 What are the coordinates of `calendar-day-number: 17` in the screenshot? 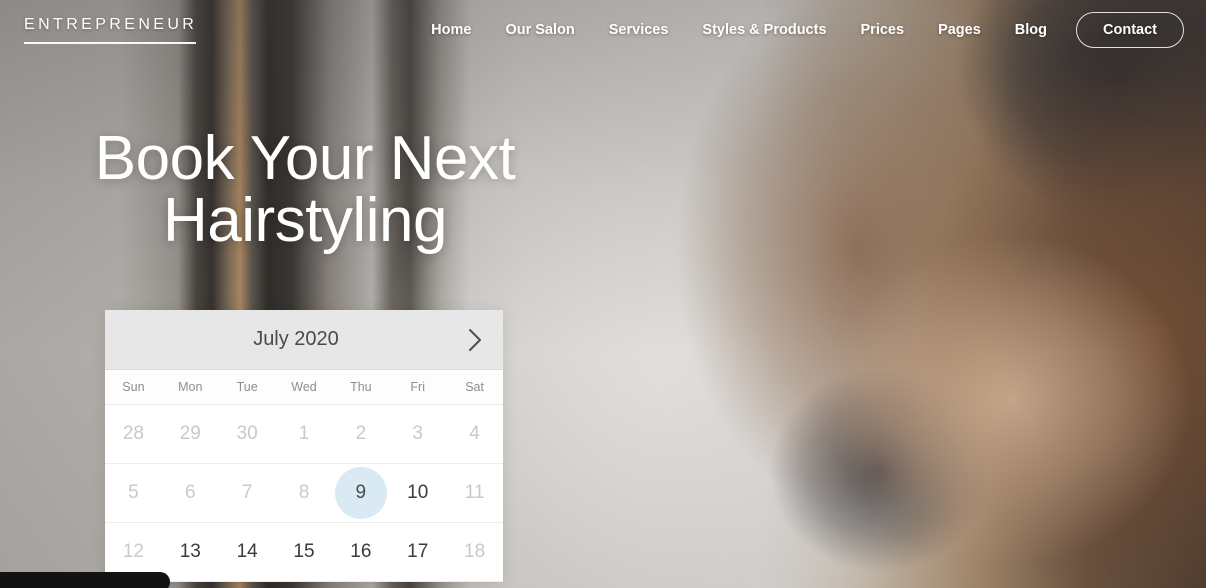 It's located at (418, 551).